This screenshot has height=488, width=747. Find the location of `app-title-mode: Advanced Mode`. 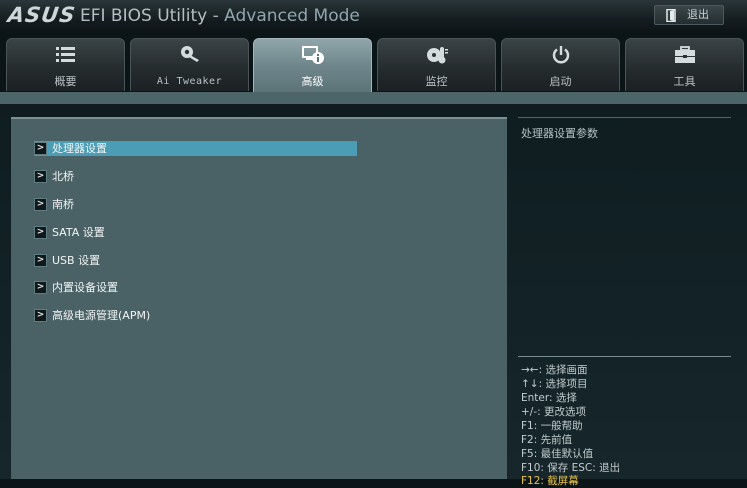

app-title-mode: Advanced Mode is located at coordinates (292, 16).